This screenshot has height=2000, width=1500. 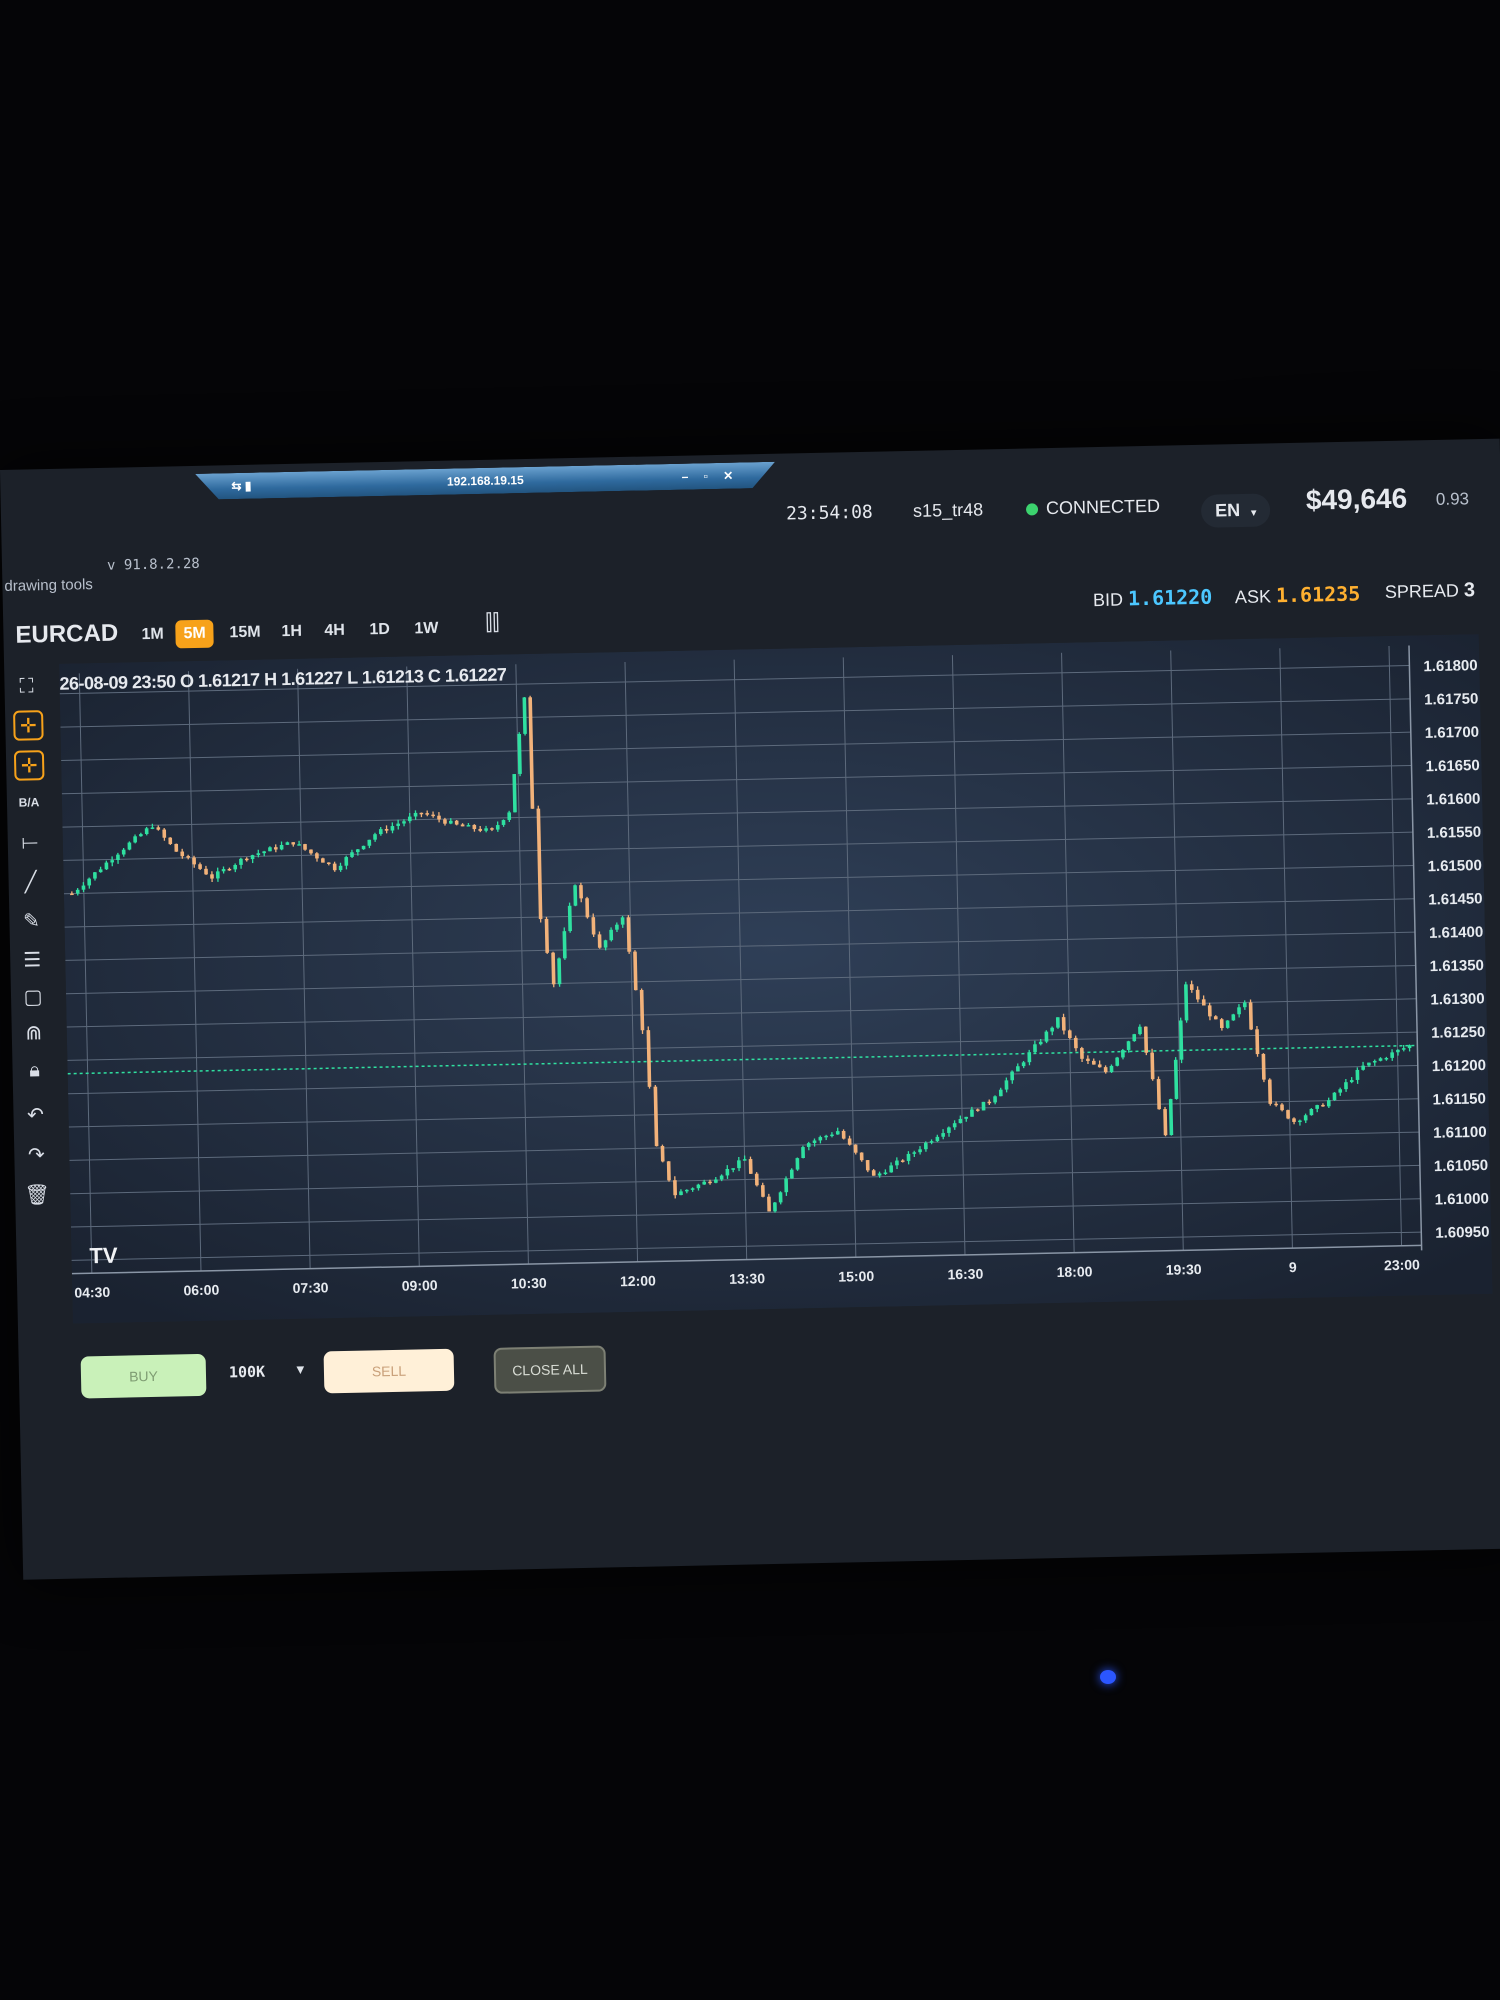 What do you see at coordinates (31, 920) in the screenshot?
I see `pencil-icon: ✎` at bounding box center [31, 920].